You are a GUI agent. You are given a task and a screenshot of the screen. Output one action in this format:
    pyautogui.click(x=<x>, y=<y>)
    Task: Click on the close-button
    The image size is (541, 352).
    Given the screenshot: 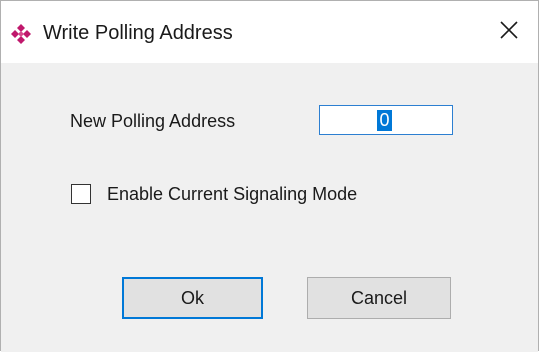 What is the action you would take?
    pyautogui.click(x=509, y=32)
    